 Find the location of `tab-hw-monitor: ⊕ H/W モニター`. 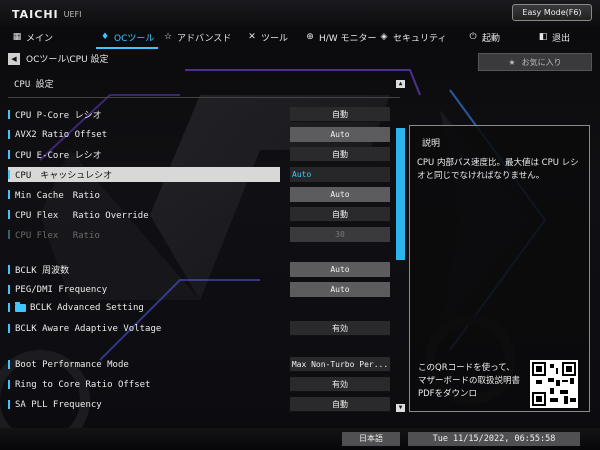

tab-hw-monitor: ⊕ H/W モニター is located at coordinates (341, 37).